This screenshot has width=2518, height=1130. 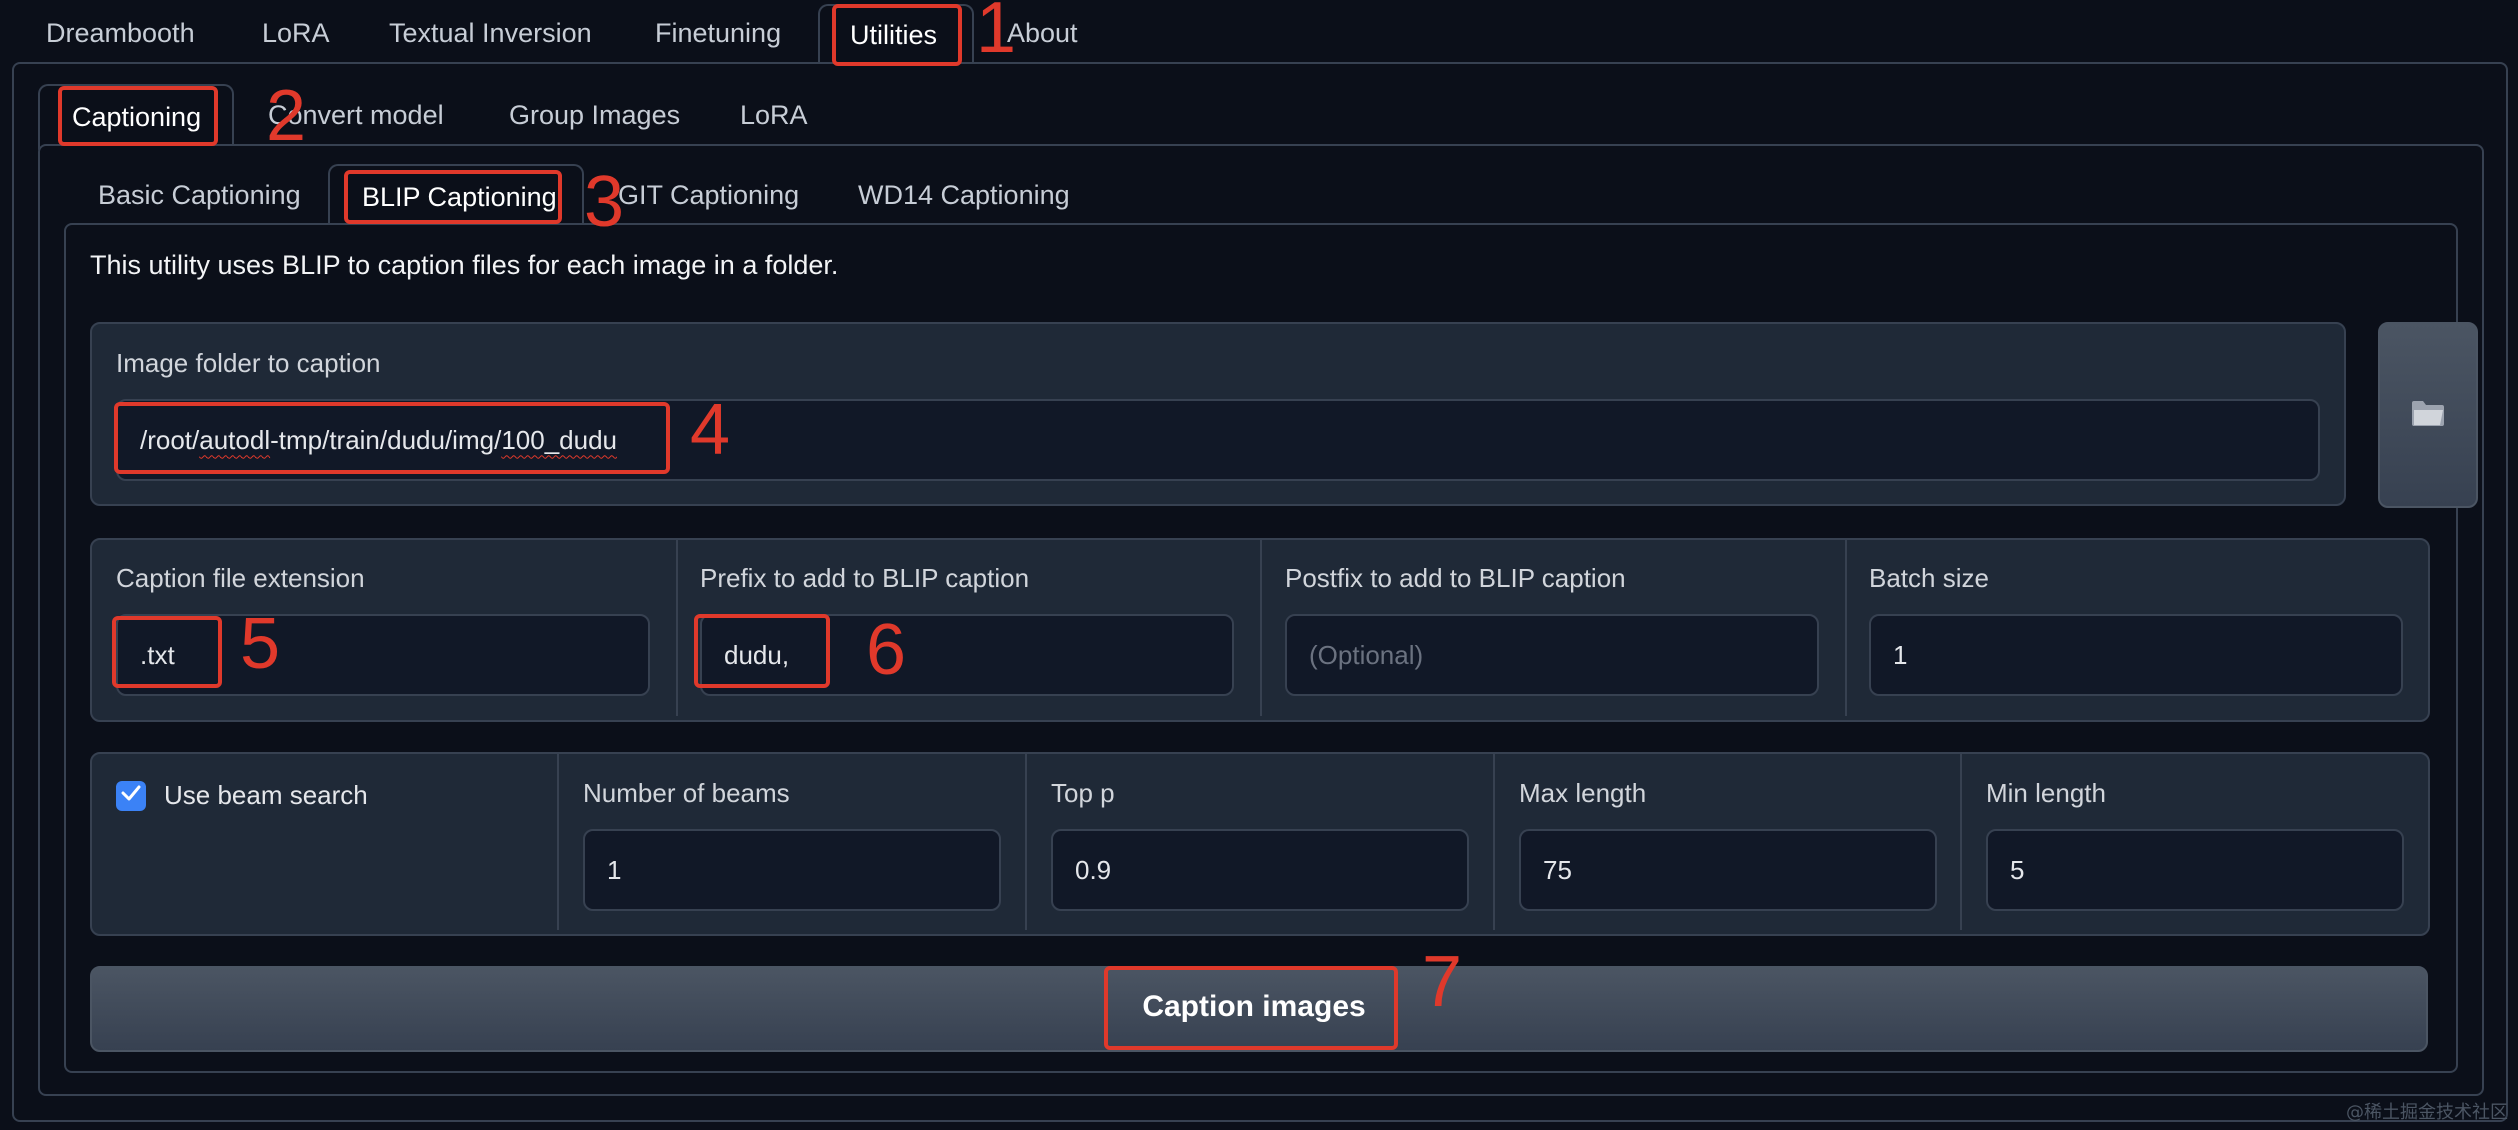 I want to click on min-length-input: 5, so click(x=2195, y=870).